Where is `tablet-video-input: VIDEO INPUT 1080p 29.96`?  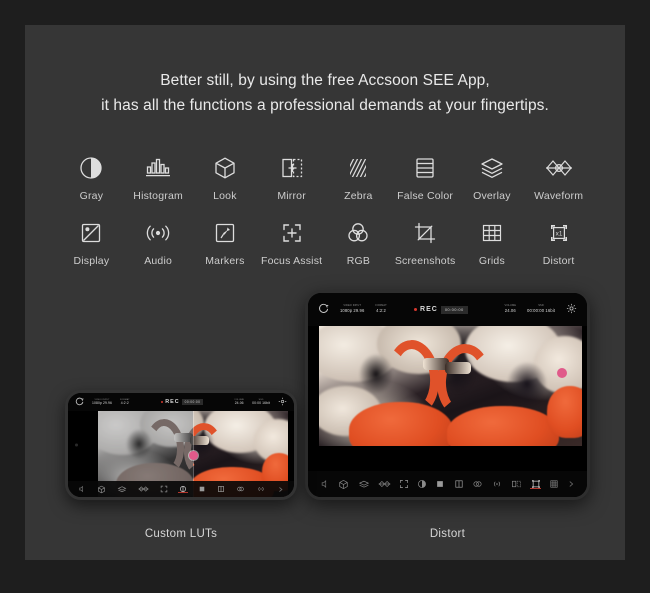
tablet-video-input: VIDEO INPUT 1080p 29.96 is located at coordinates (352, 309).